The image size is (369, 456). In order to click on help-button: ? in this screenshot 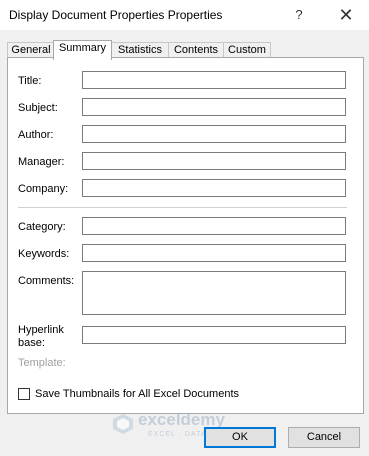, I will do `click(299, 15)`.